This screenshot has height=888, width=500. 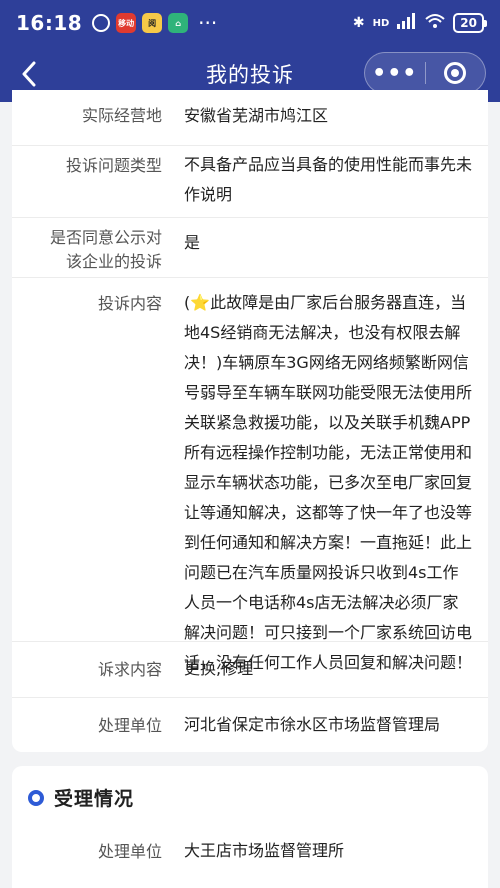 I want to click on acceptance-handling-unit-value: 大王店市场监督管理所, so click(x=264, y=850).